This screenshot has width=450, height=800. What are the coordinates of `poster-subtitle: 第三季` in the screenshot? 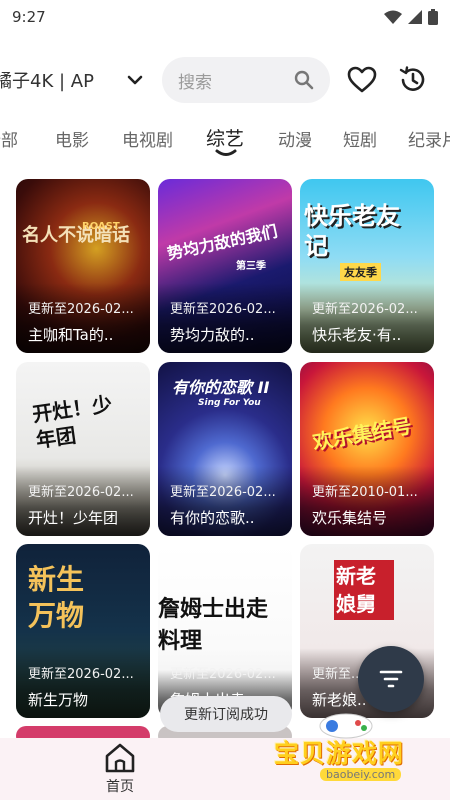 It's located at (251, 266).